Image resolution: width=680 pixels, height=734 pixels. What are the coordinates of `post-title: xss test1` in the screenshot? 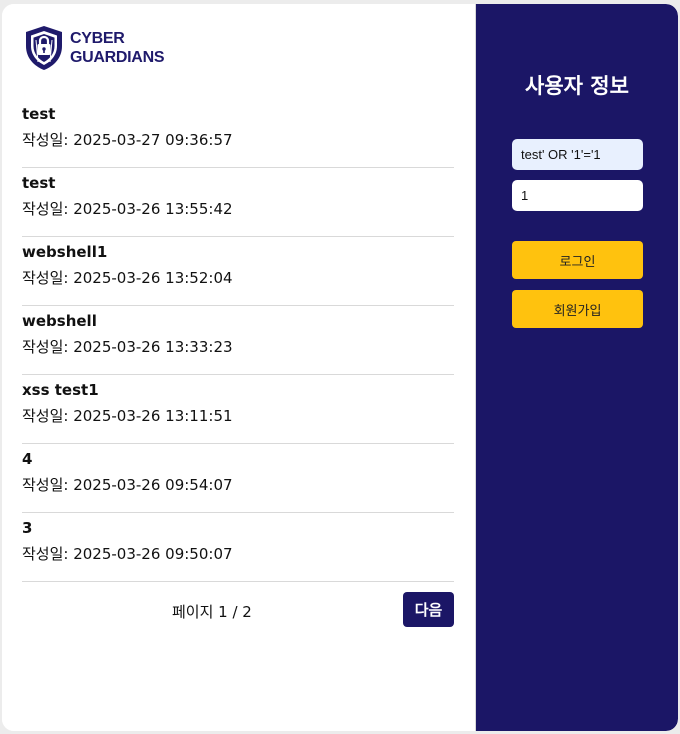 It's located at (60, 390).